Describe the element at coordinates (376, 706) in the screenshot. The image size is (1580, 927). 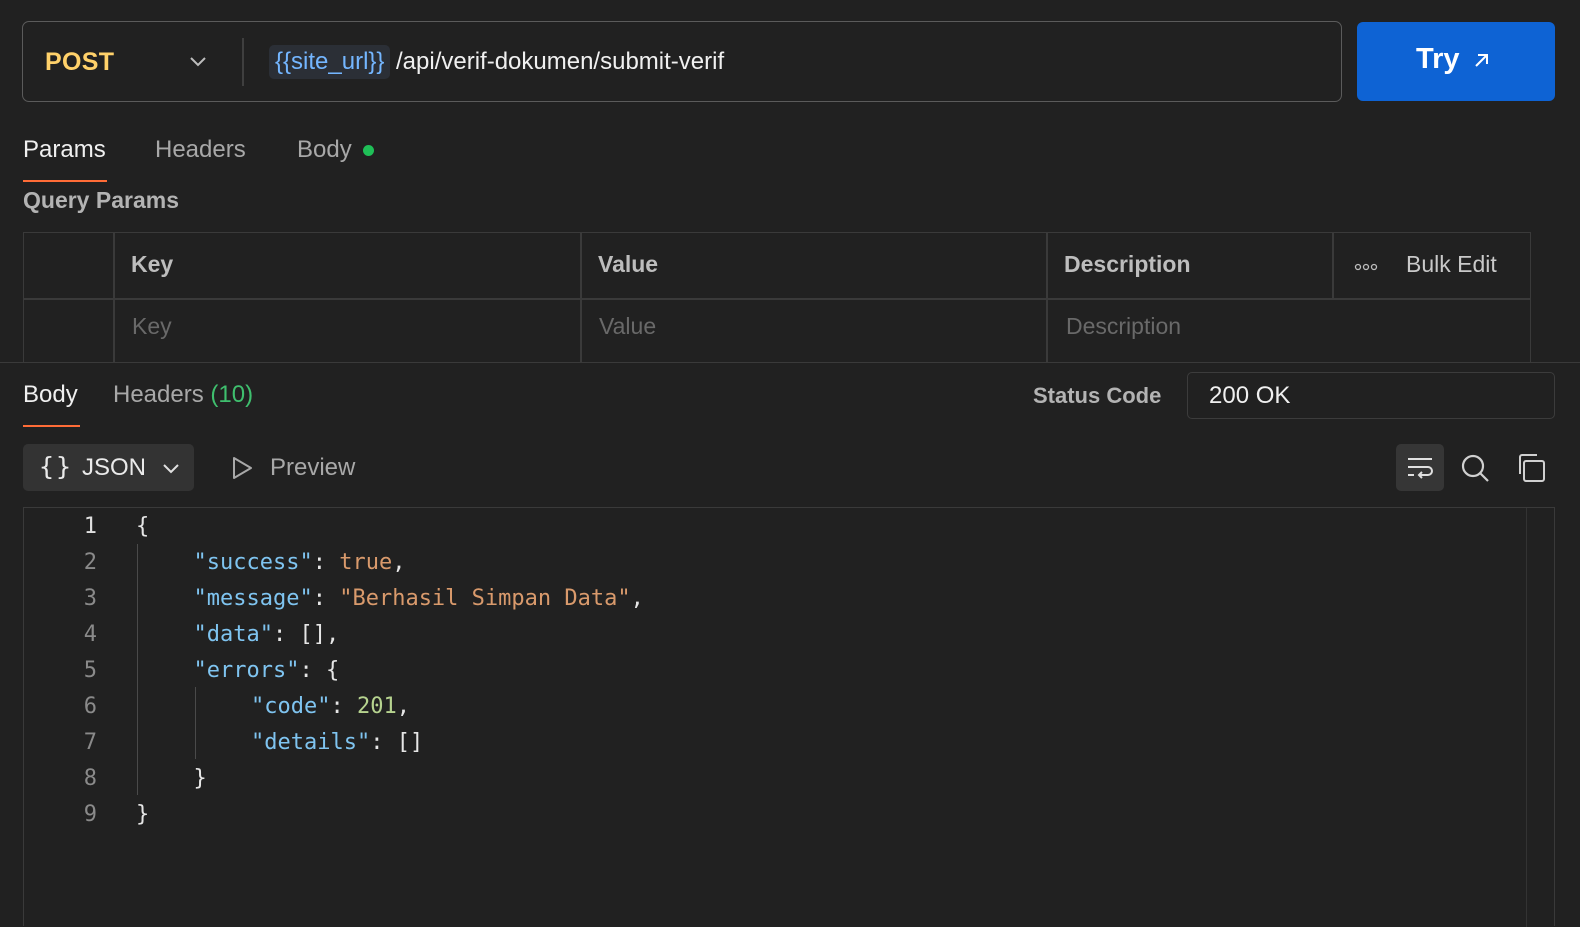
I see `code-token: 201` at that location.